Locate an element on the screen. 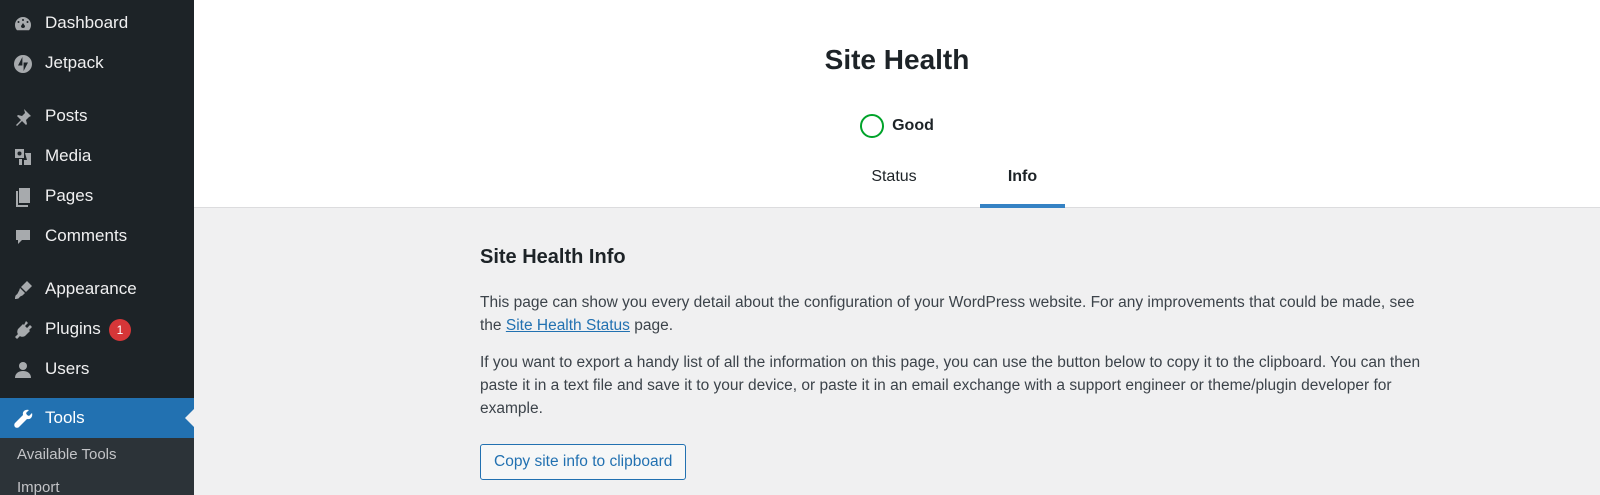 The width and height of the screenshot is (1600, 495). sidebar-item-label: Plugins is located at coordinates (73, 328).